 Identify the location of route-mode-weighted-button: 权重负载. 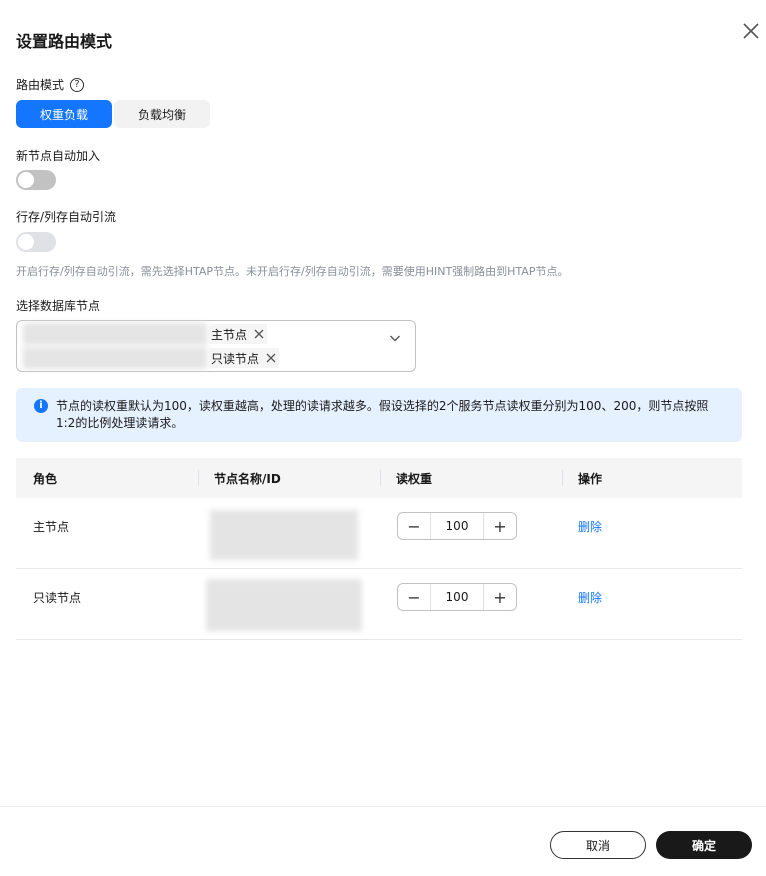
(64, 114).